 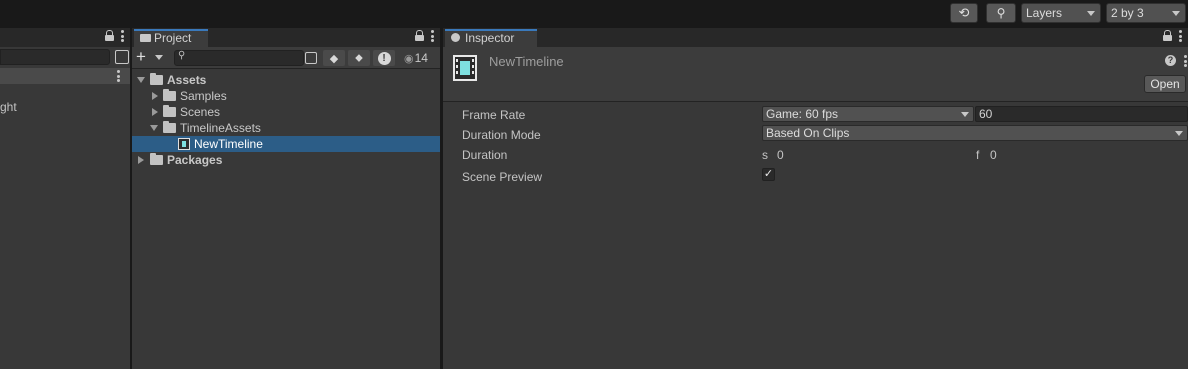 I want to click on project-toolbar: + ⚲ ◆ ⬥ ! ◉14, so click(x=286, y=58).